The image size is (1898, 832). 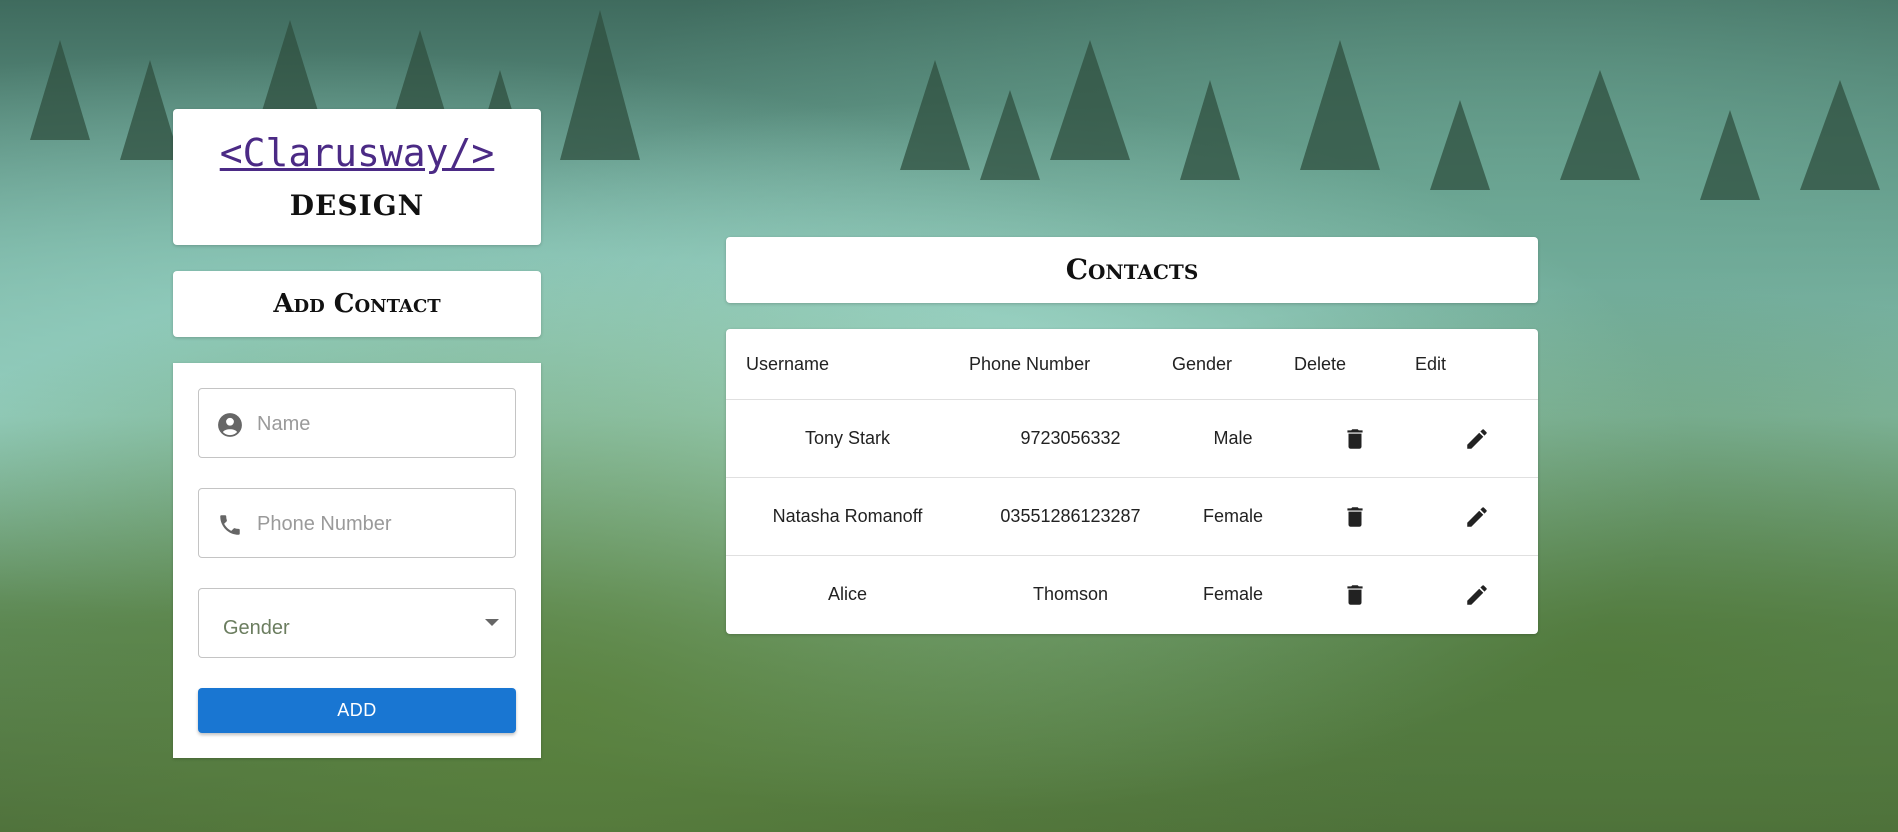 I want to click on table-row: Tony Stark 9723056332 Male, so click(x=1132, y=438).